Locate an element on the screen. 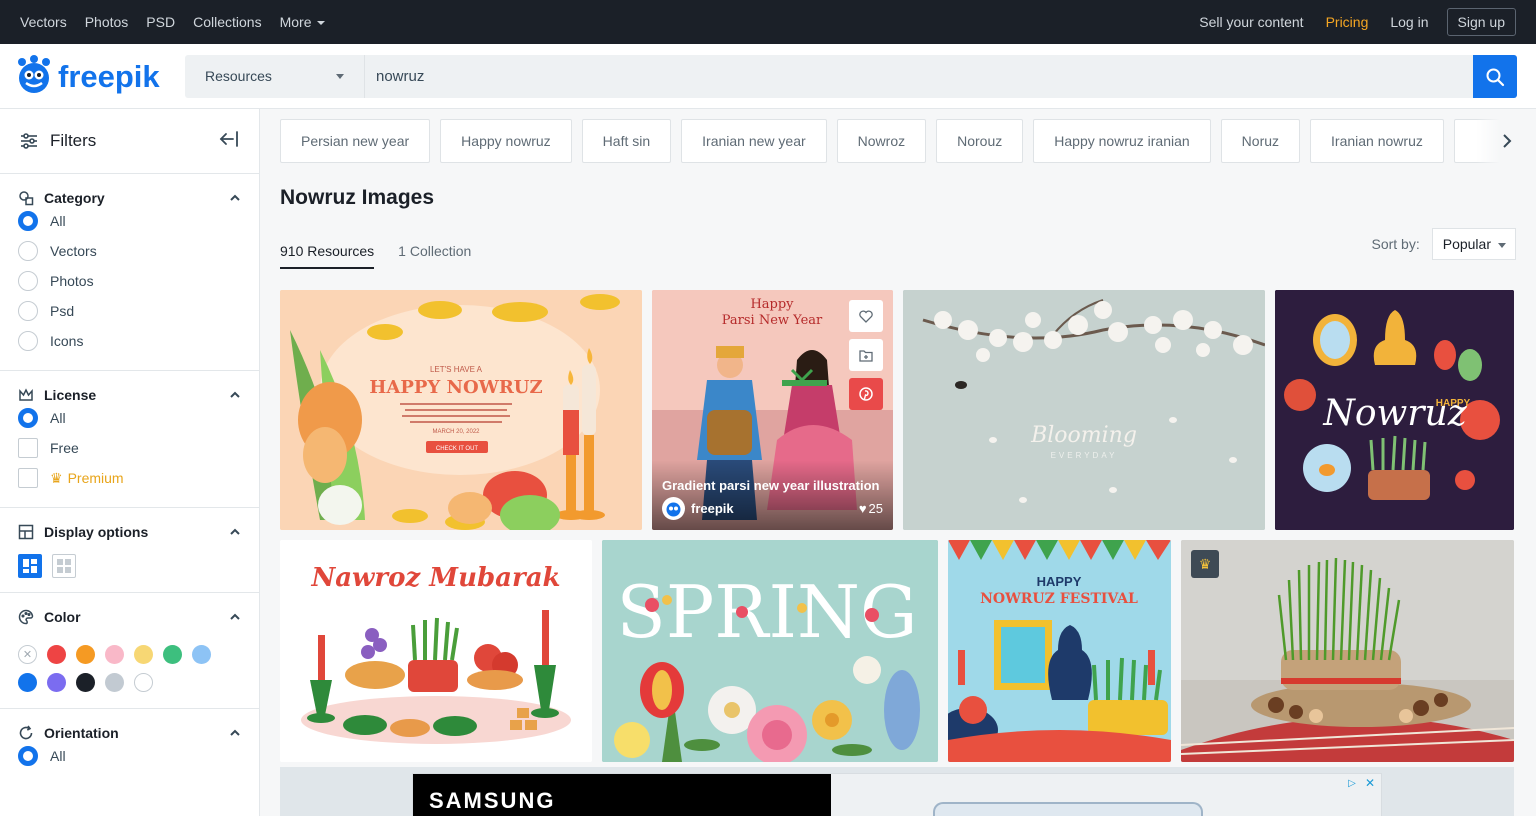  tag-chip: Iranian nowruz is located at coordinates (1377, 141).